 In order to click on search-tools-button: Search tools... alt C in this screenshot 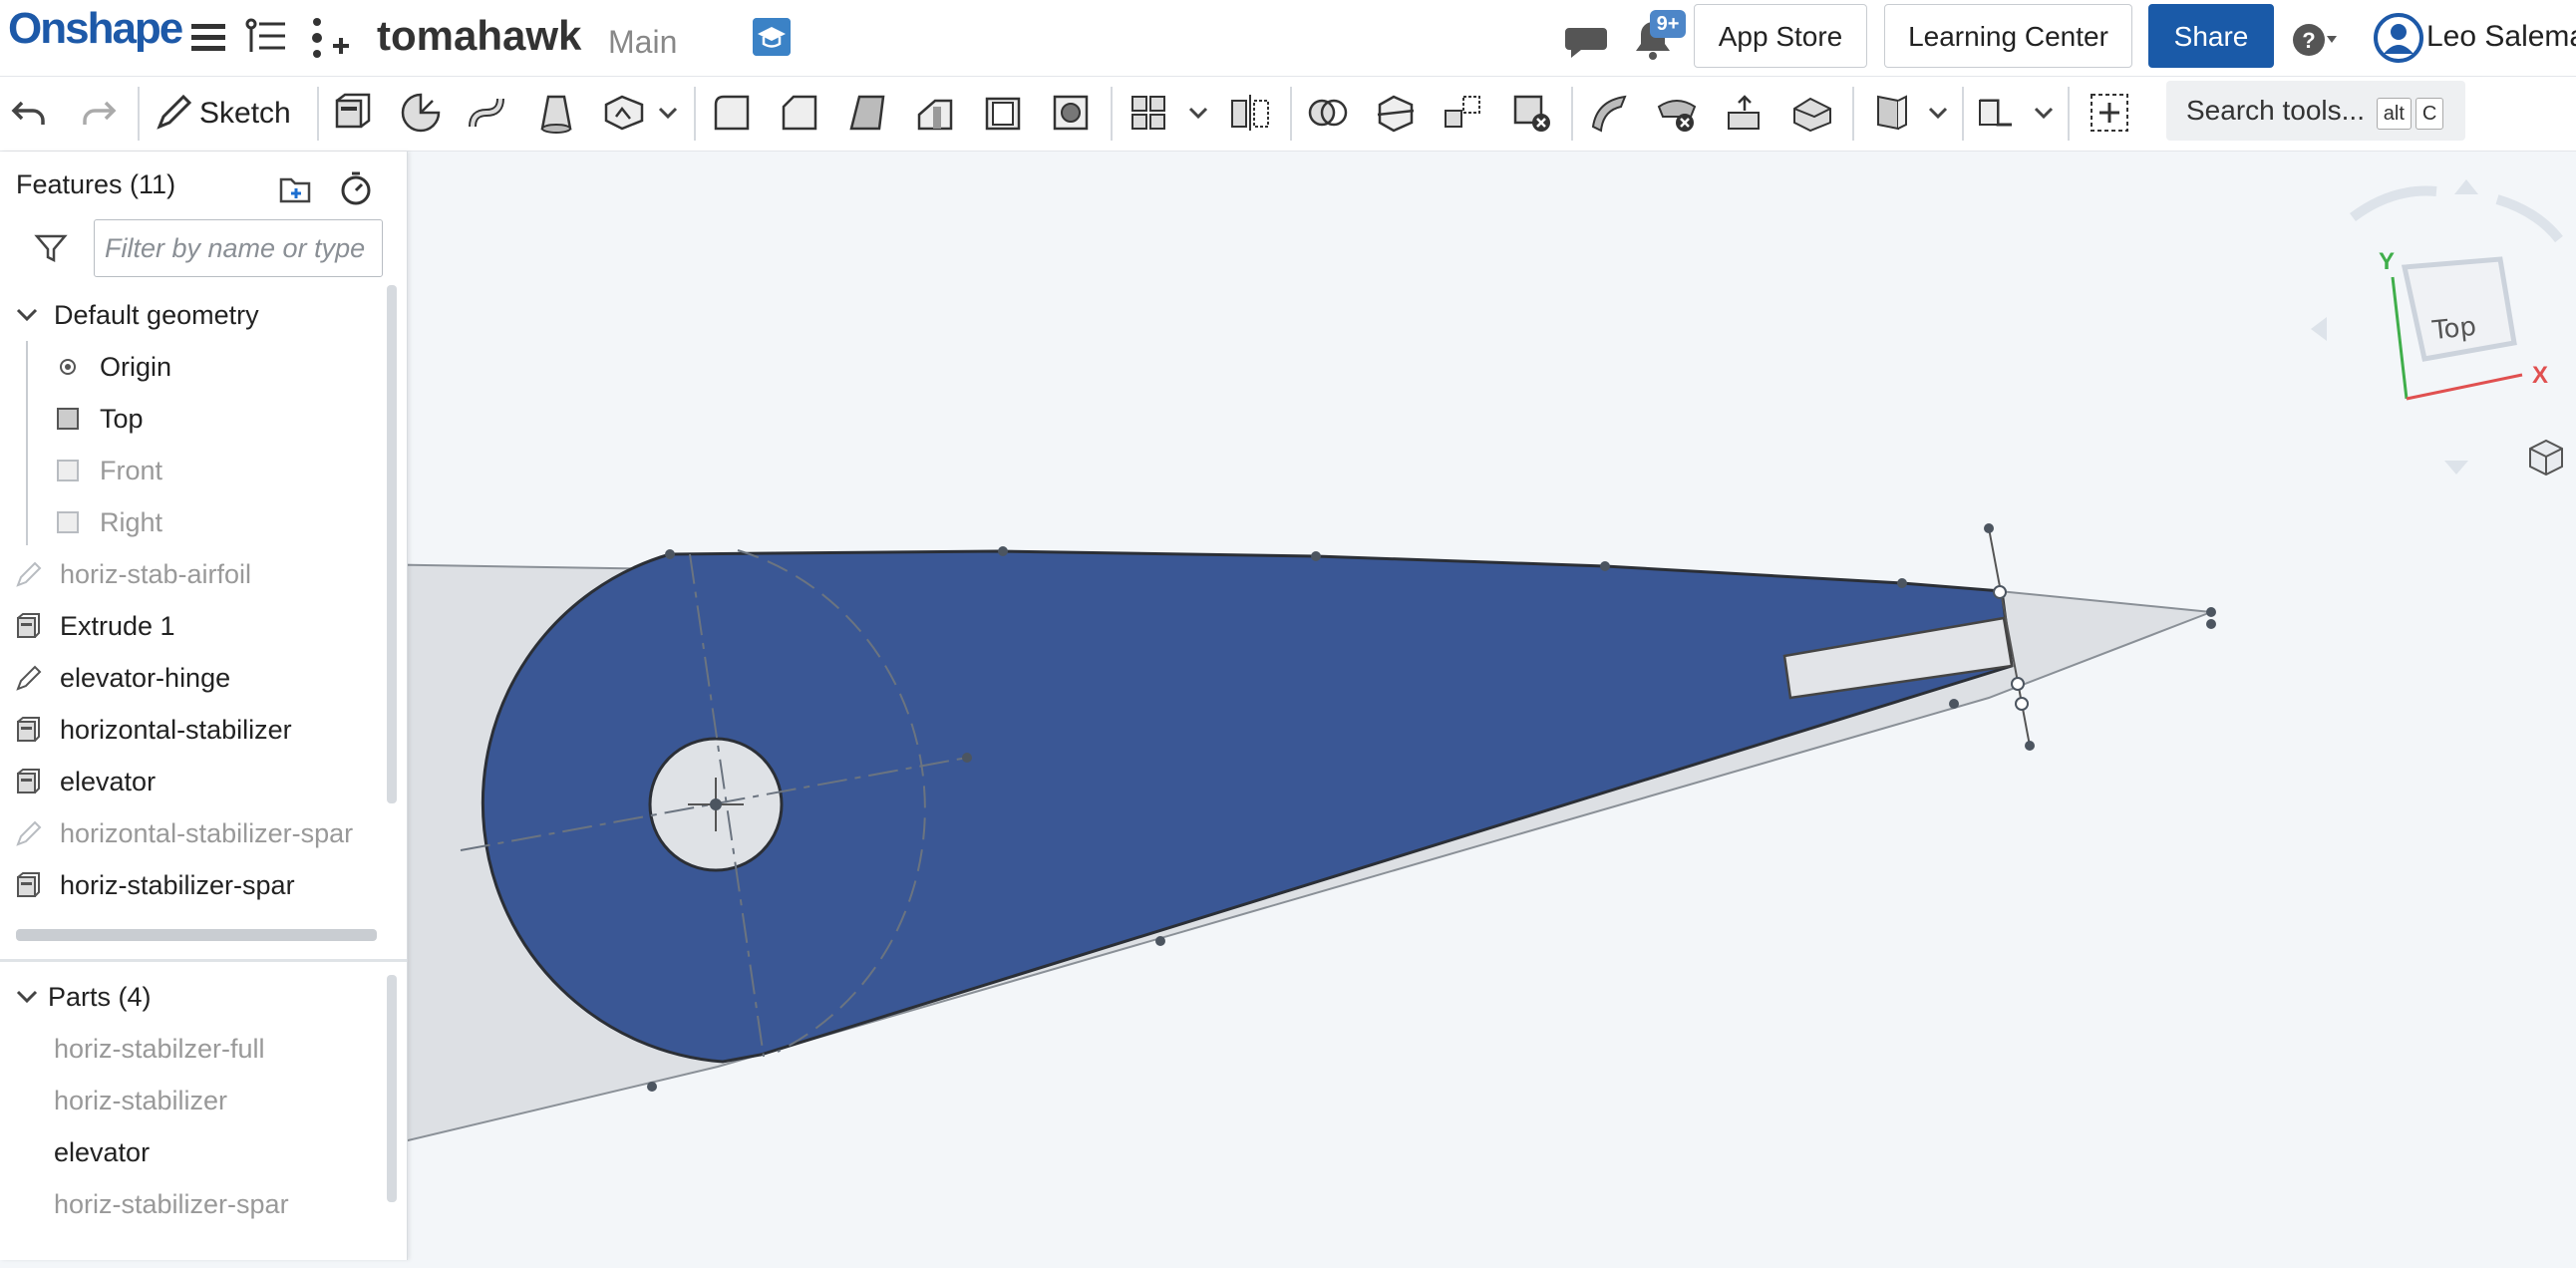, I will do `click(2315, 111)`.